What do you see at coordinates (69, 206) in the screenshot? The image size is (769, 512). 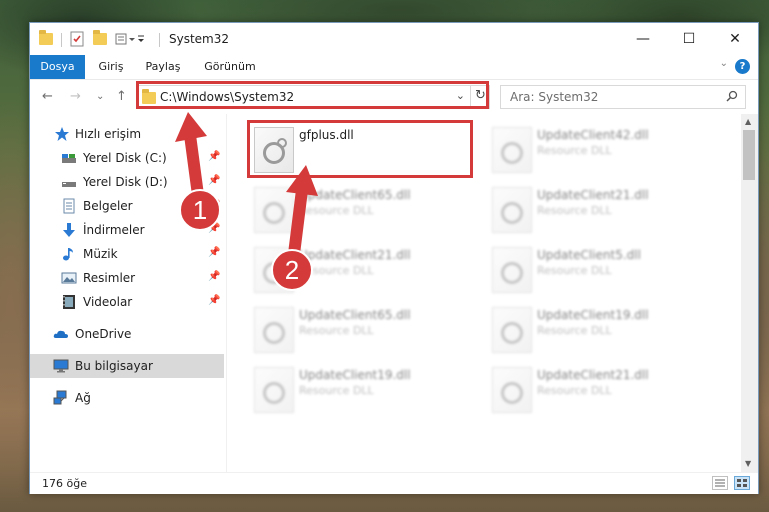 I see `documents-icon` at bounding box center [69, 206].